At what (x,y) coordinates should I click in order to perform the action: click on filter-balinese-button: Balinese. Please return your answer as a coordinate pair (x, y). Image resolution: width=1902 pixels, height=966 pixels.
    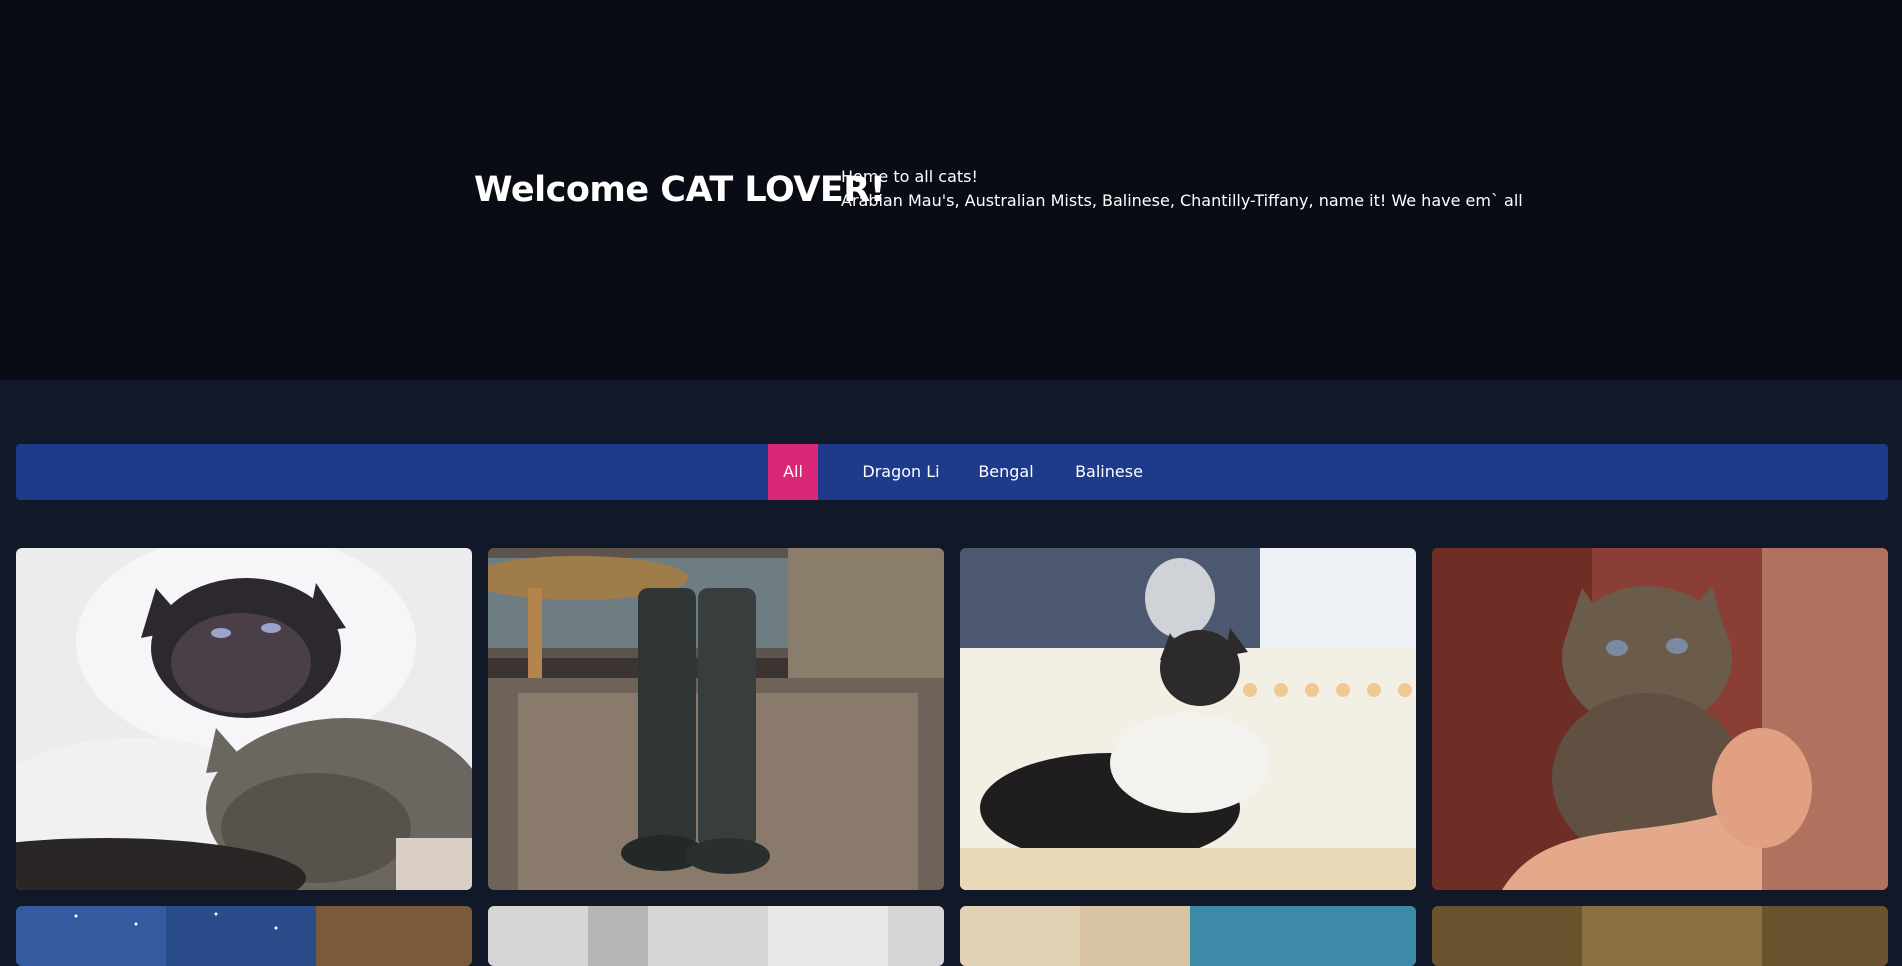
    Looking at the image, I should click on (1109, 472).